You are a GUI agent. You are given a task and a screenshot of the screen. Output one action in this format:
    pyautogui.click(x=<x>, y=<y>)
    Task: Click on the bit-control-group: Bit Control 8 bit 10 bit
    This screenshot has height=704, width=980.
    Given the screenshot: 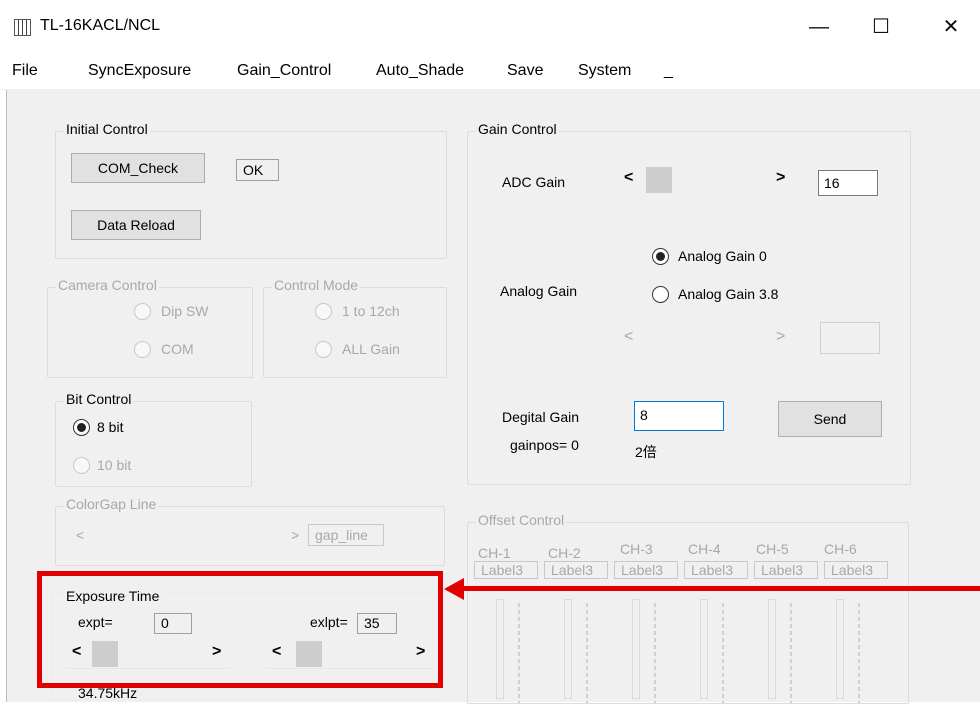 What is the action you would take?
    pyautogui.click(x=153, y=439)
    